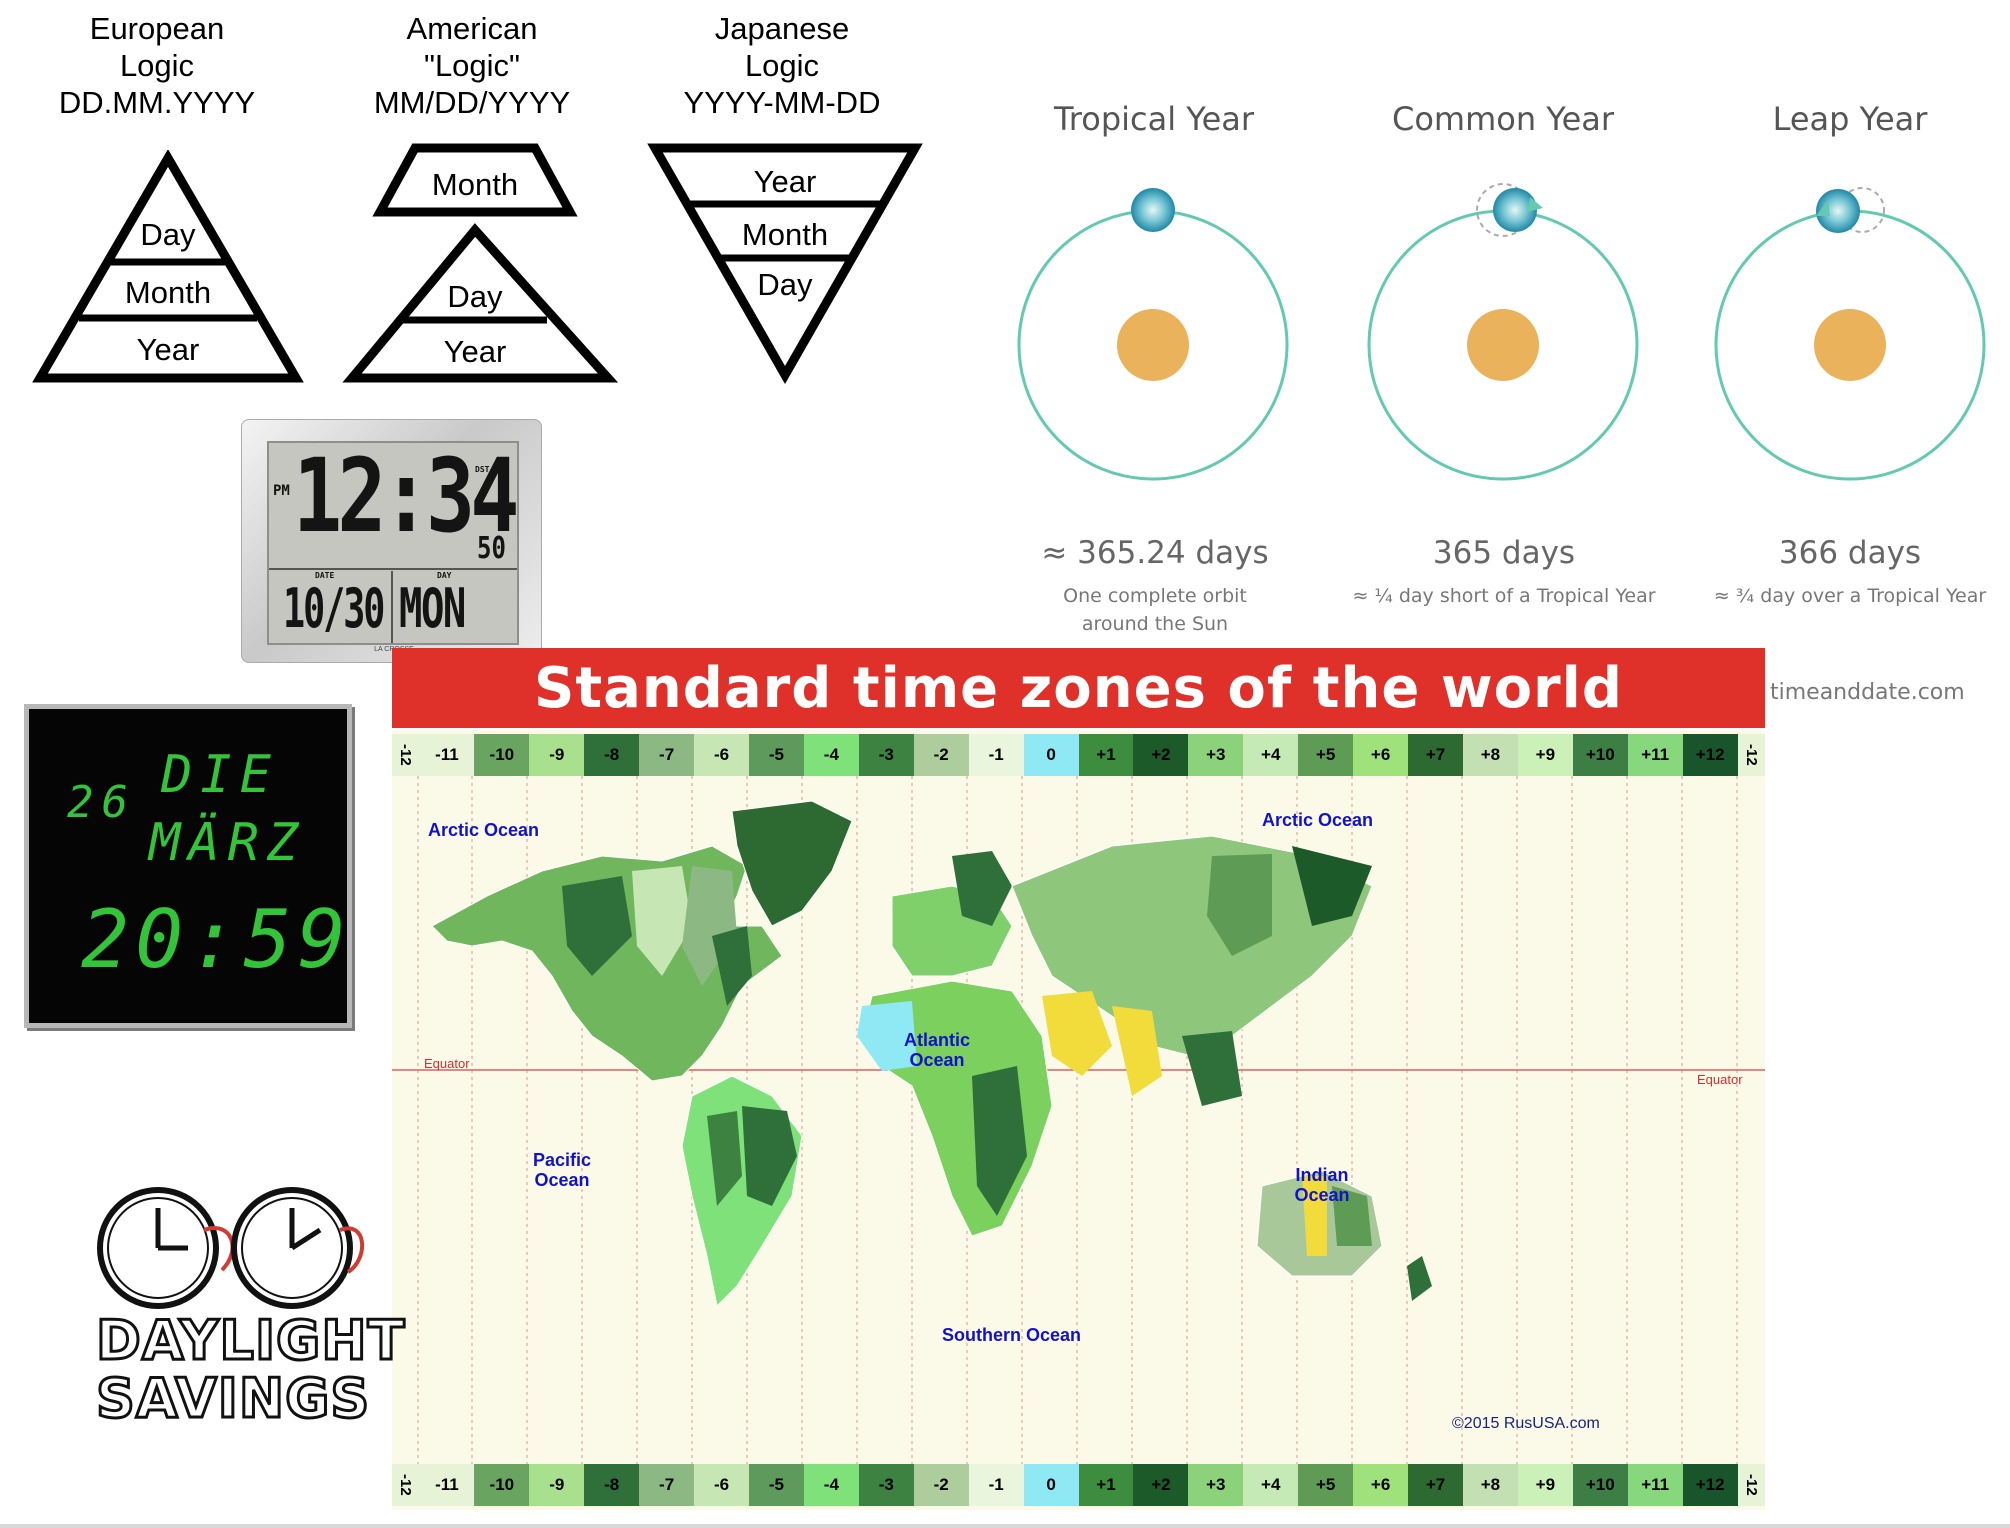 The height and width of the screenshot is (1528, 2010). I want to click on ocean-label-southern: Southern Ocean, so click(1012, 1335).